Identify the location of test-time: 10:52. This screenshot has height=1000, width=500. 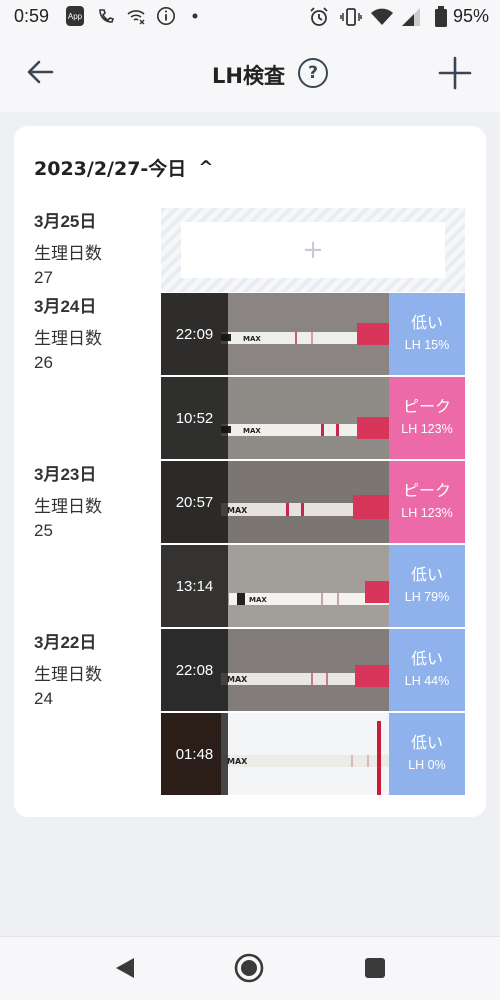
(194, 418).